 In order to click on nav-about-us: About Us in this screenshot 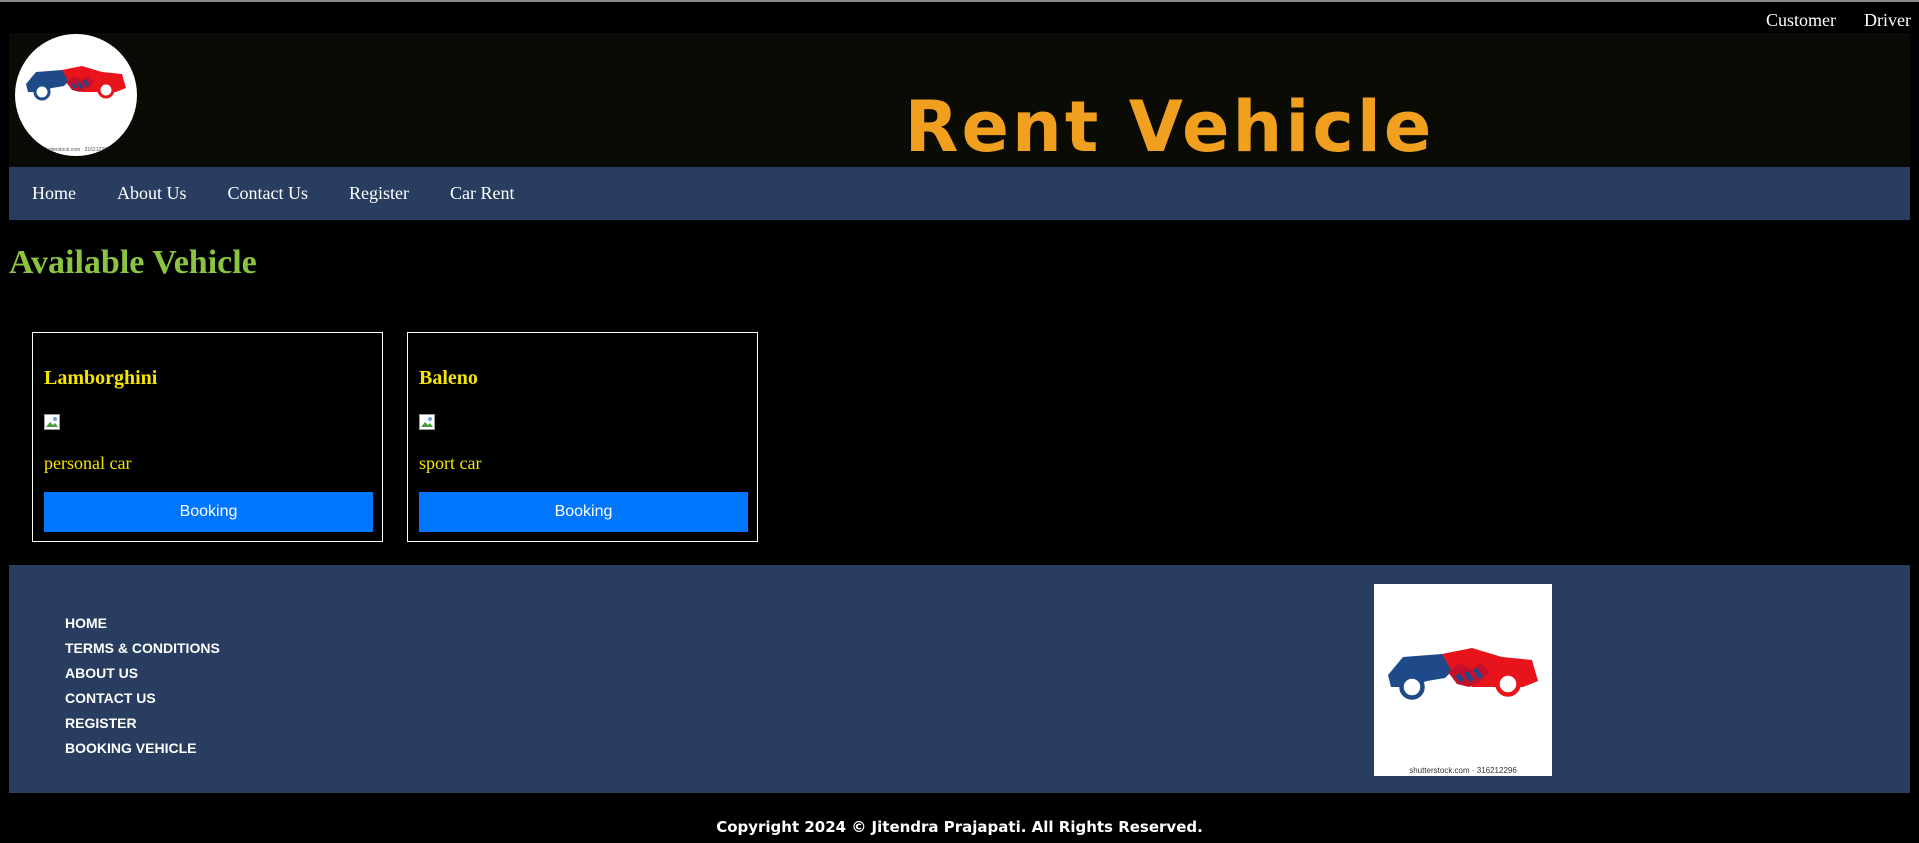, I will do `click(152, 193)`.